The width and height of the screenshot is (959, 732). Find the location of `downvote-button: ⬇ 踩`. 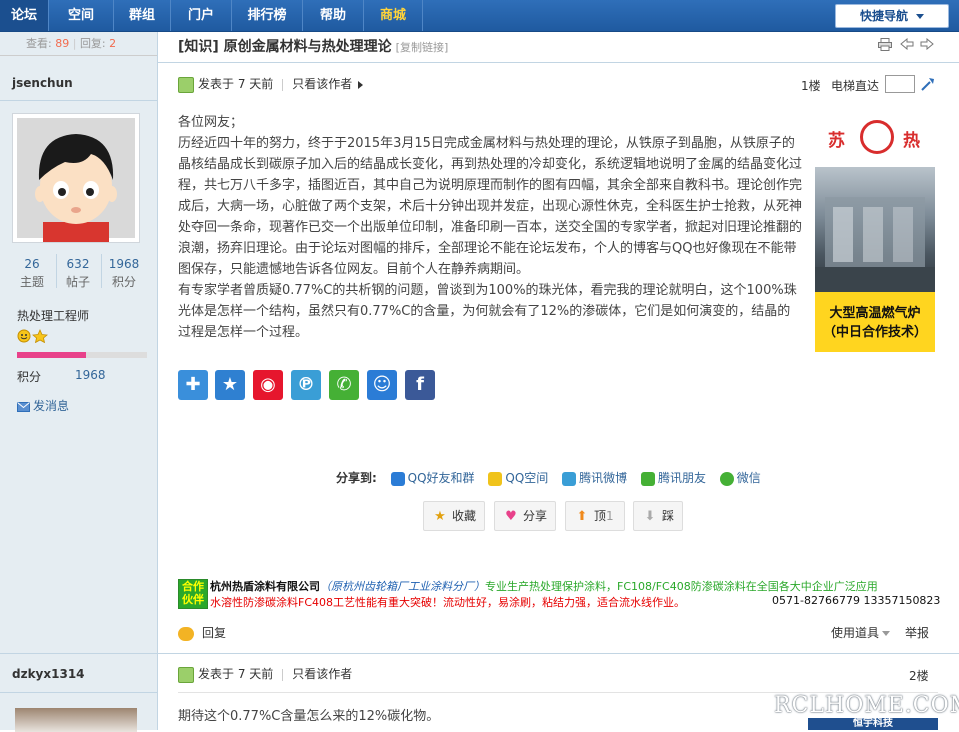

downvote-button: ⬇ 踩 is located at coordinates (658, 516).